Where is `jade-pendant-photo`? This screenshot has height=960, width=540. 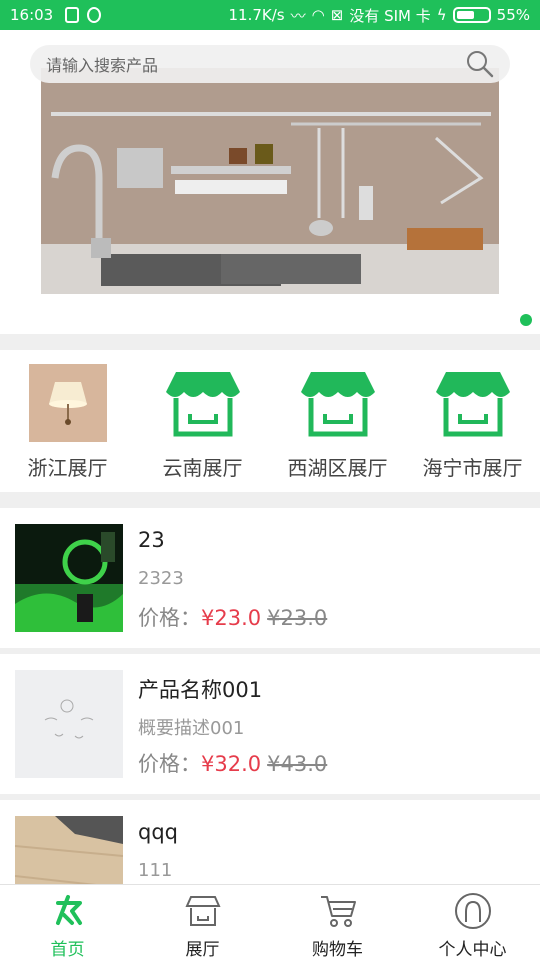
jade-pendant-photo is located at coordinates (69, 578).